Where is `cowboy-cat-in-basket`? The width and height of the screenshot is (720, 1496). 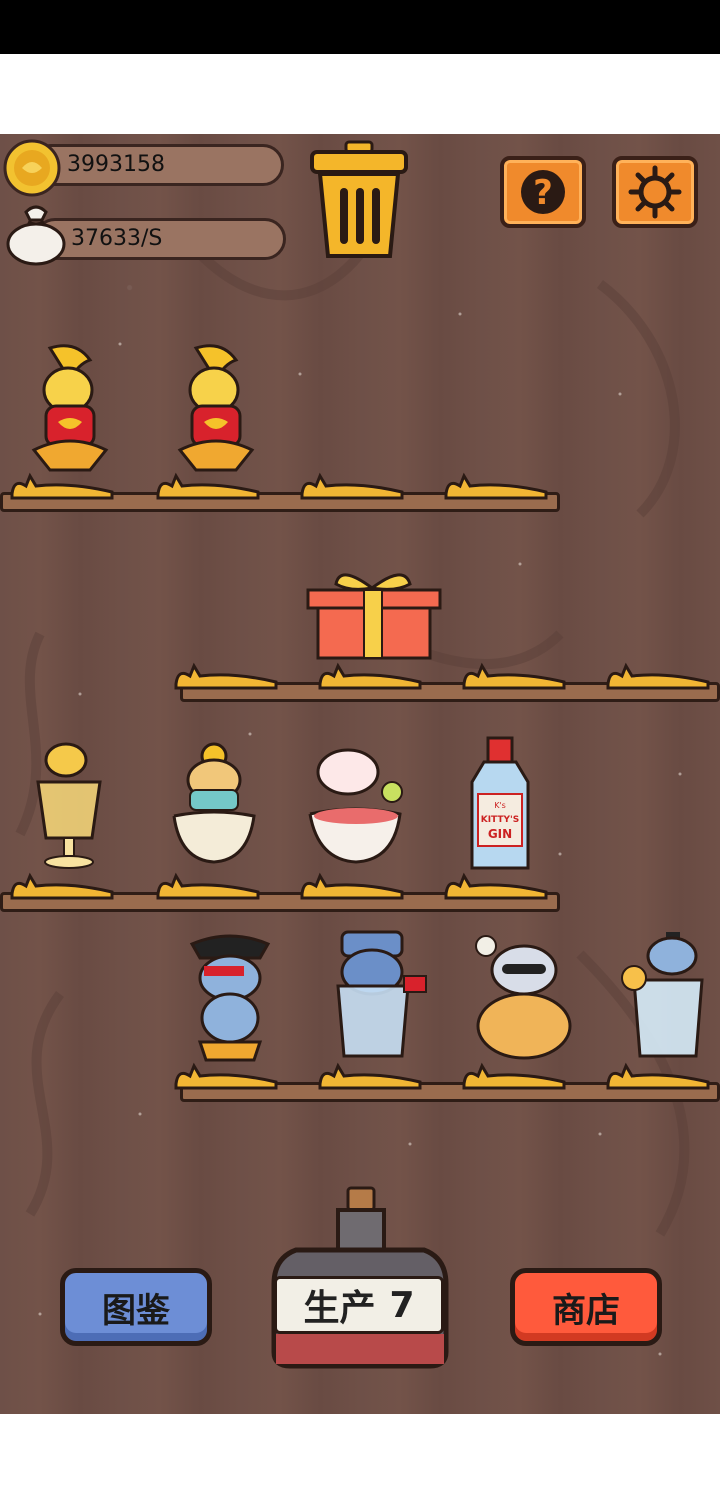
cowboy-cat-in-basket is located at coordinates (521, 996).